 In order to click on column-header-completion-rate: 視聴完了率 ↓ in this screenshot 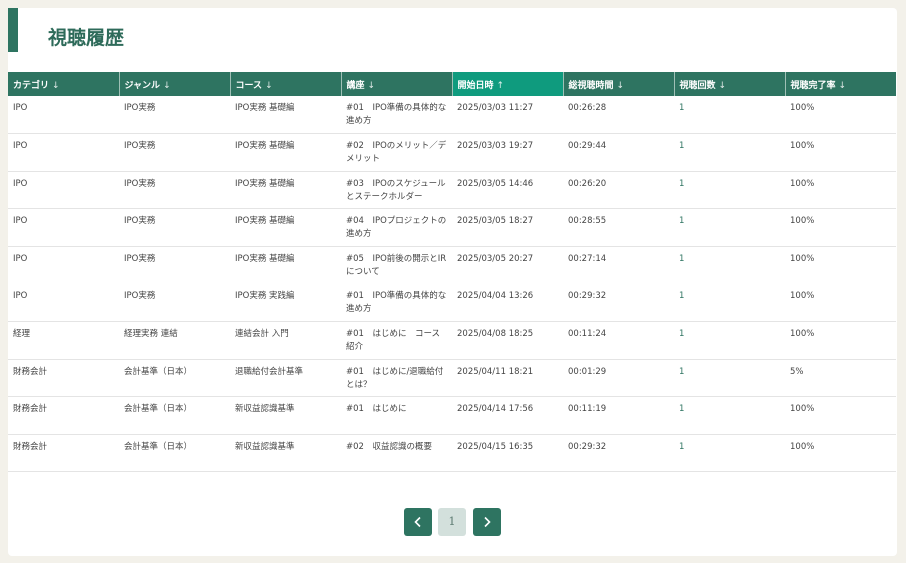, I will do `click(840, 84)`.